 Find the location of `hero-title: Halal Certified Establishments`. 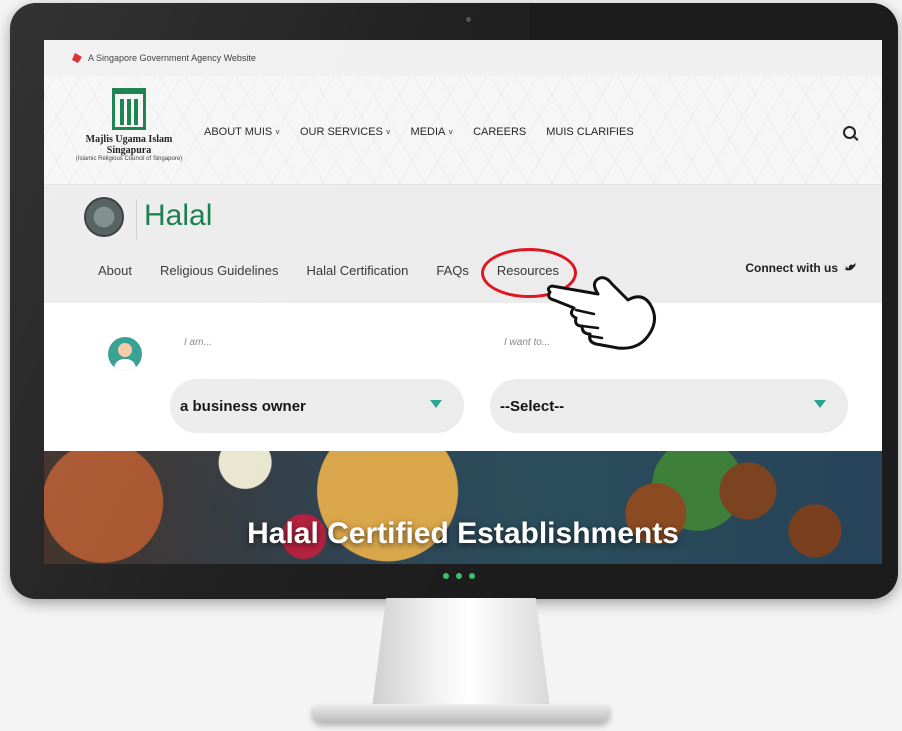

hero-title: Halal Certified Establishments is located at coordinates (463, 533).